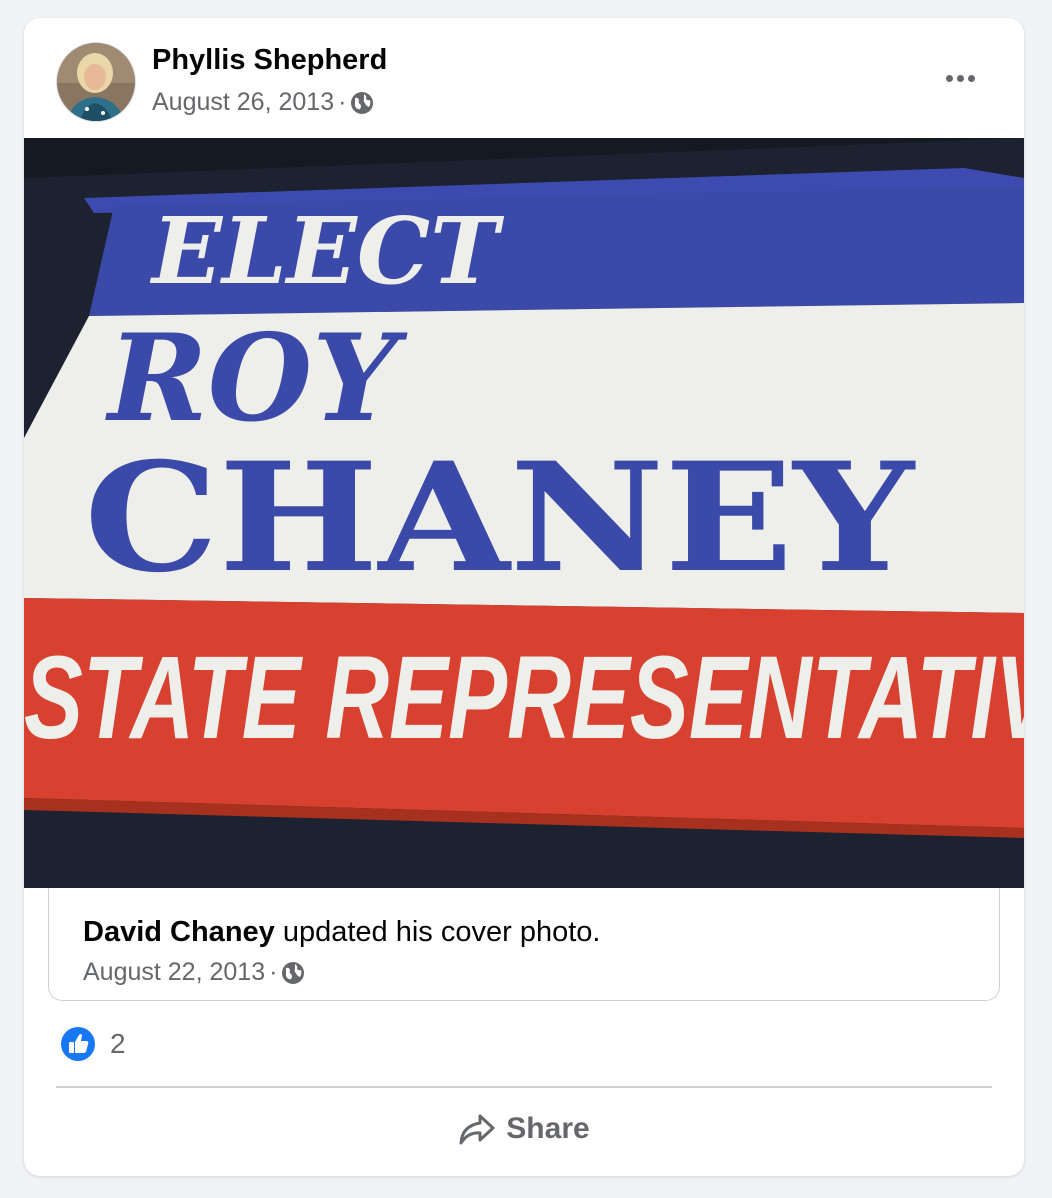 The image size is (1052, 1198). What do you see at coordinates (524, 78) in the screenshot?
I see `post-header: Phyllis Shepherd August 26, 2013 ·` at bounding box center [524, 78].